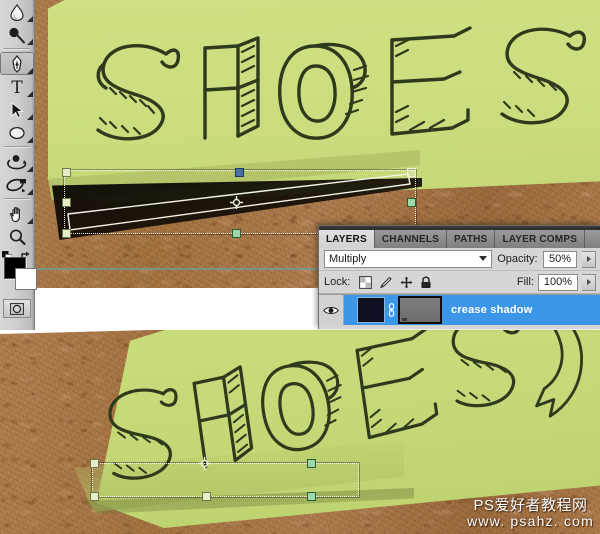  I want to click on tab-paths: PATHS, so click(471, 239).